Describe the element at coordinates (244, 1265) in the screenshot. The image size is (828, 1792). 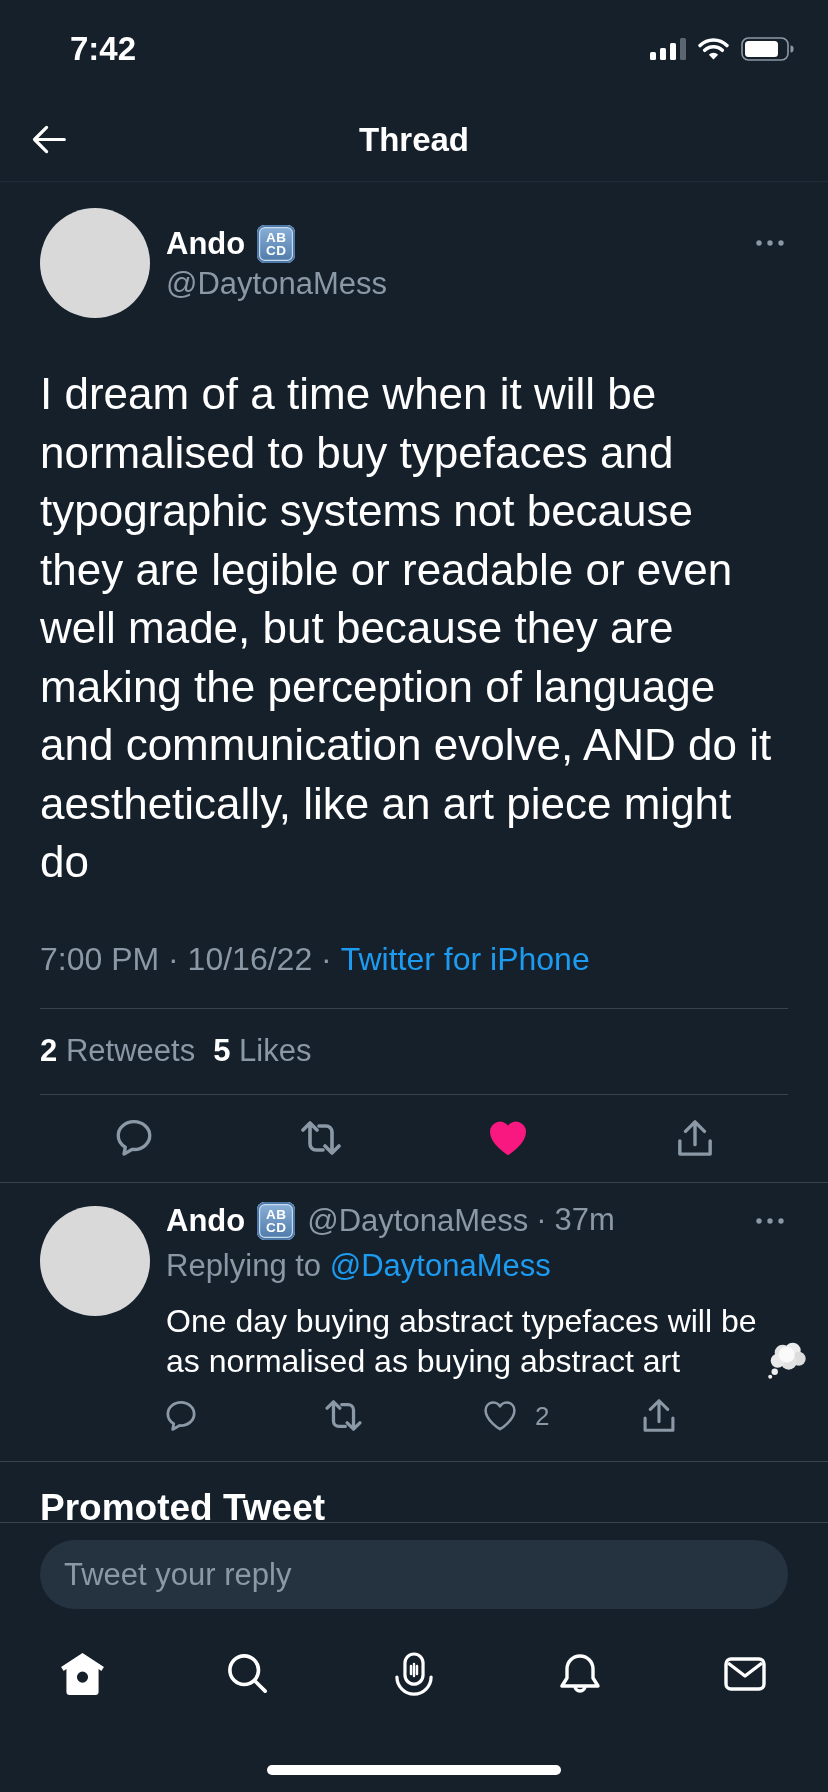
I see `replying-label: Replying to` at that location.